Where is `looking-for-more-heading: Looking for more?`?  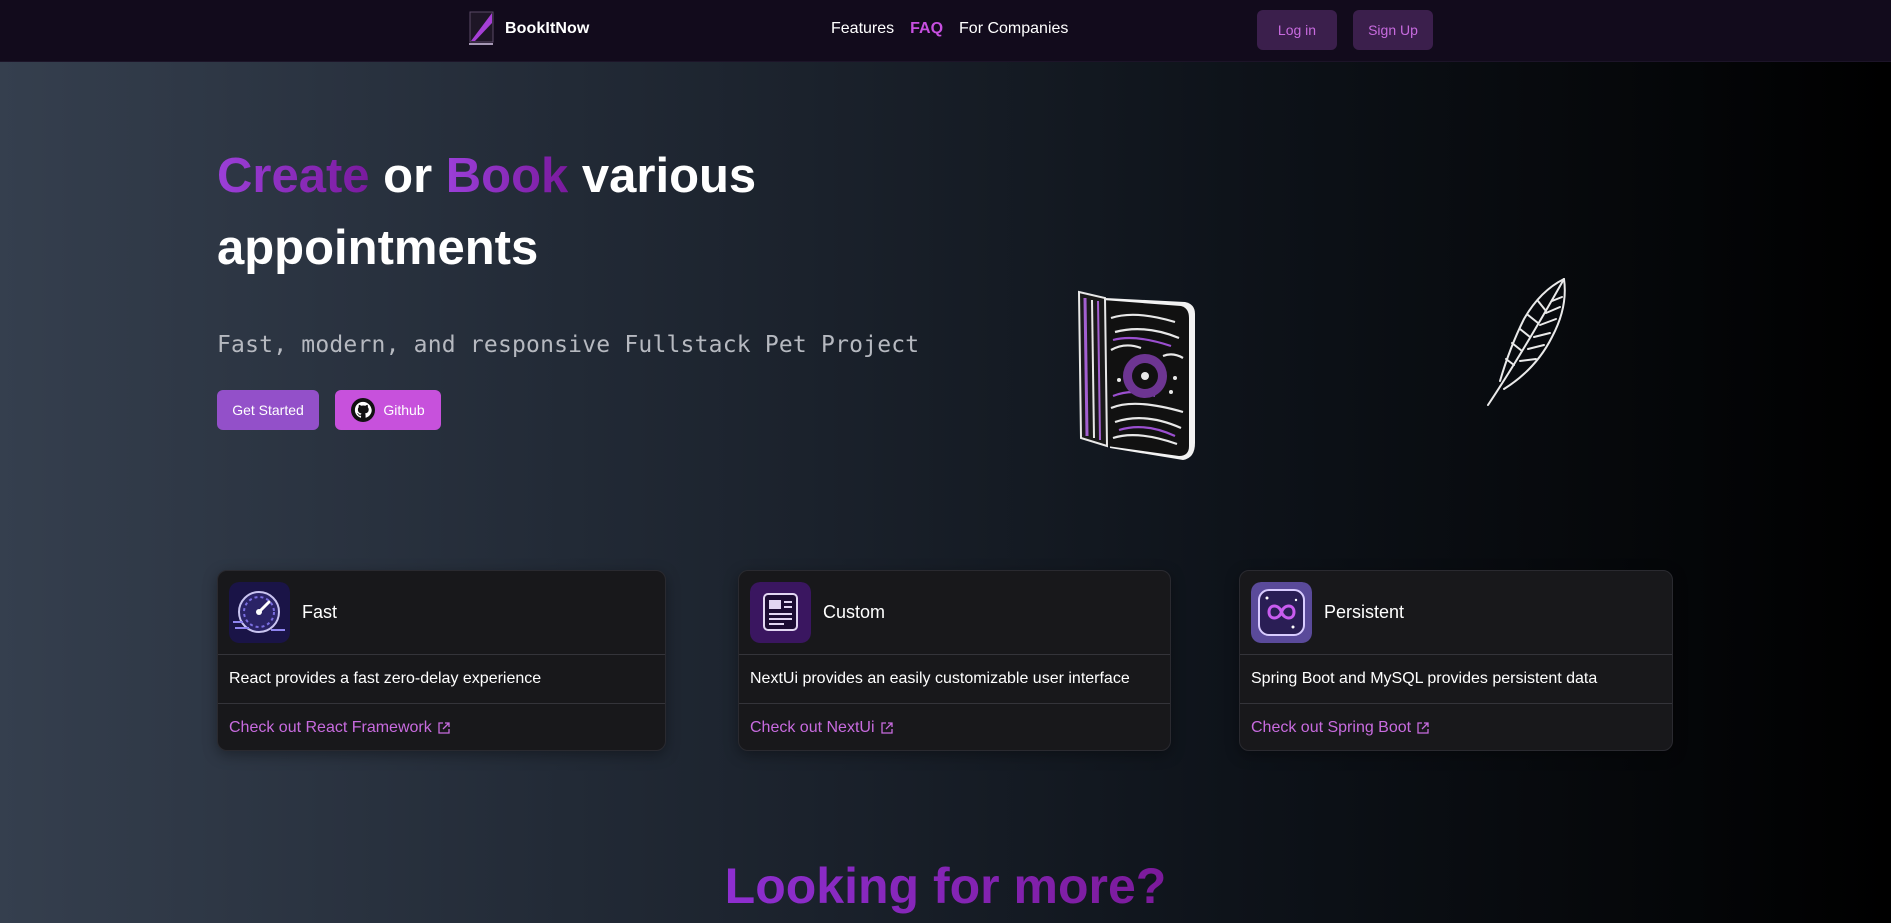 looking-for-more-heading: Looking for more? is located at coordinates (945, 886).